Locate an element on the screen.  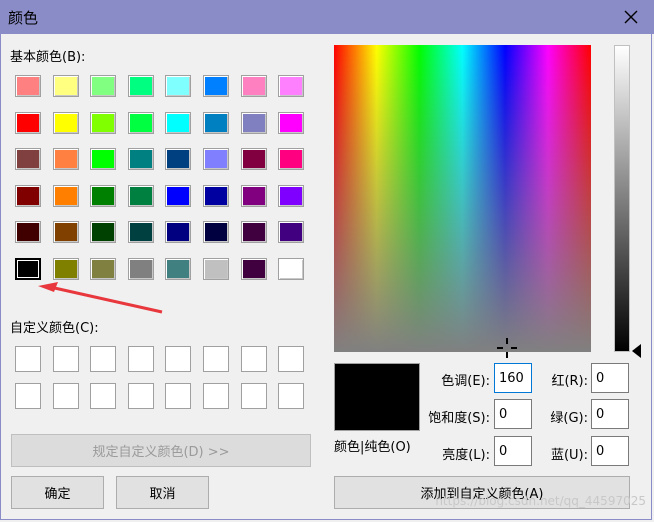
saturation-input: 0 is located at coordinates (513, 414).